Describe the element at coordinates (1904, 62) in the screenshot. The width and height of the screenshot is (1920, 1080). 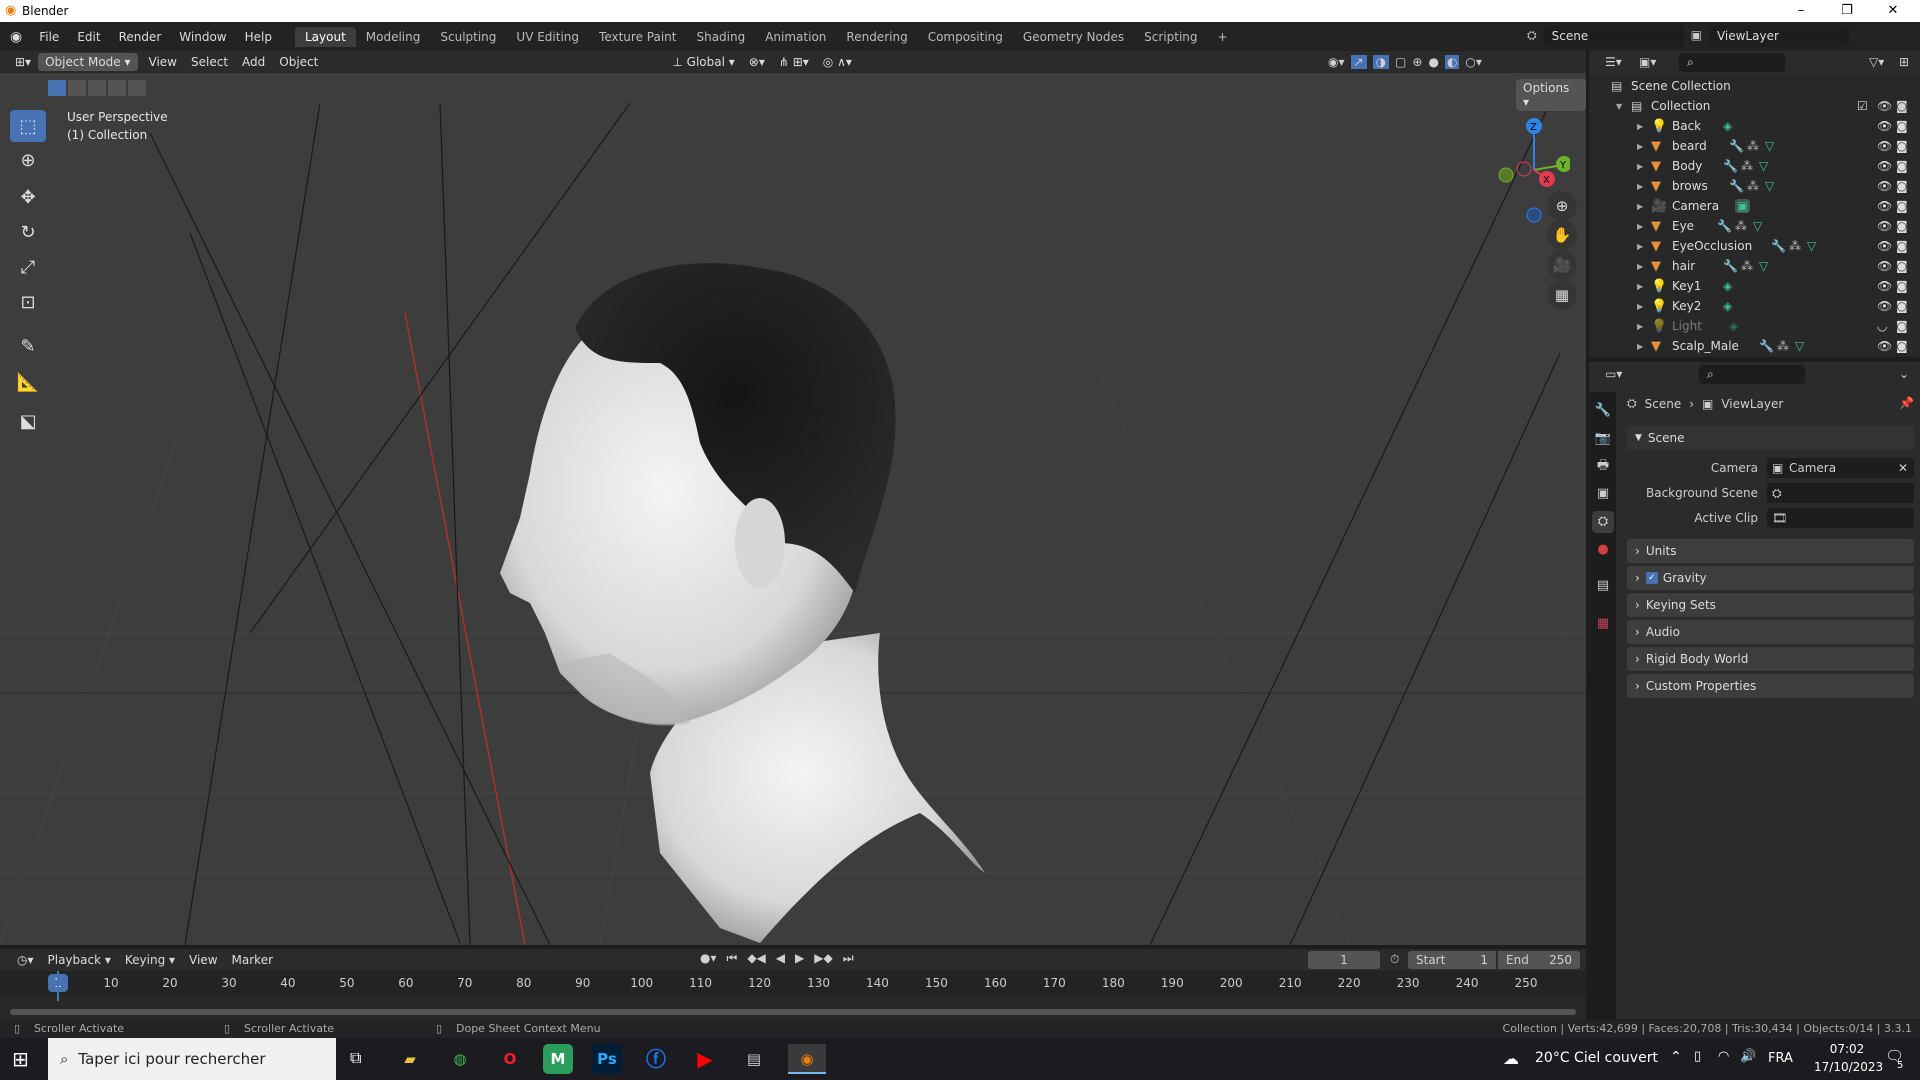
I see `new-collection-icon: ⊞` at that location.